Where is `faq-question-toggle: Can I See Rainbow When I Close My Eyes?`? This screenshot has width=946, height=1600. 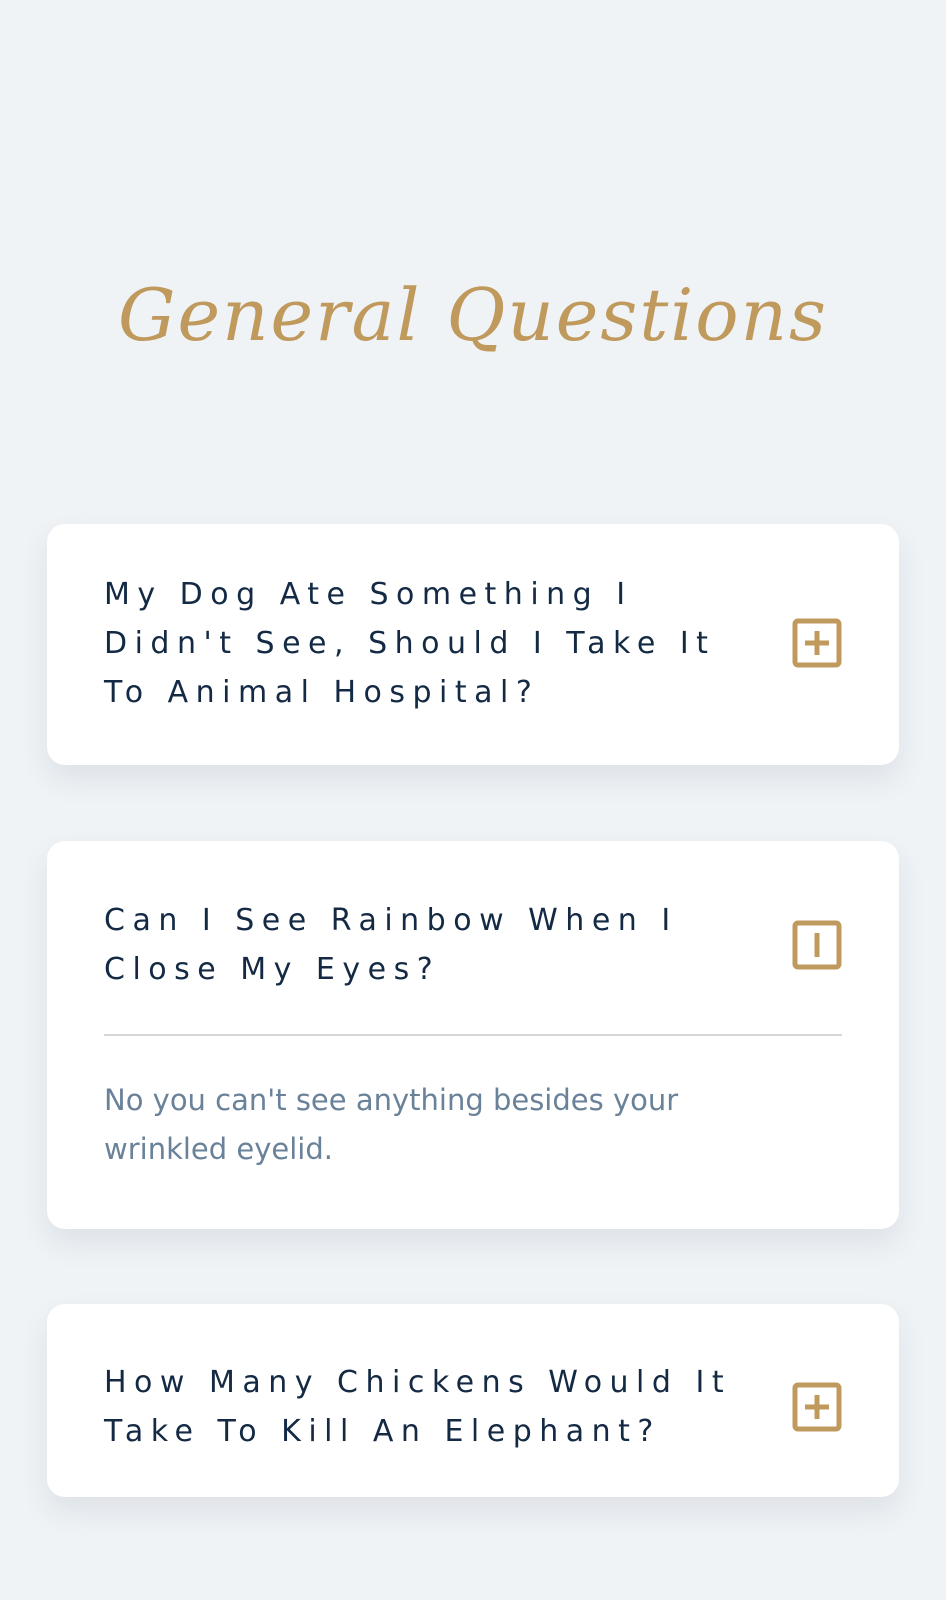 faq-question-toggle: Can I See Rainbow When I Close My Eyes? is located at coordinates (473, 945).